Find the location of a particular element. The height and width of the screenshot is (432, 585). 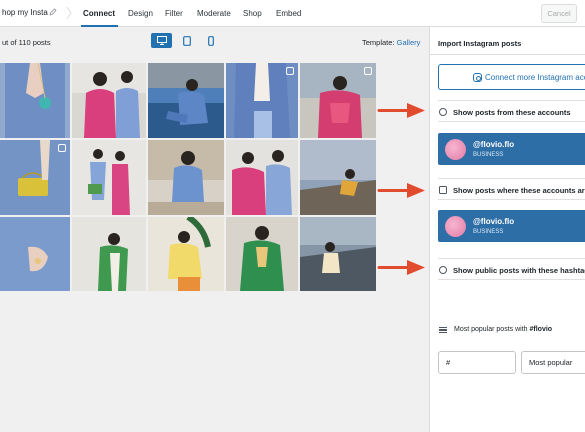

pencil-icon is located at coordinates (53, 12).